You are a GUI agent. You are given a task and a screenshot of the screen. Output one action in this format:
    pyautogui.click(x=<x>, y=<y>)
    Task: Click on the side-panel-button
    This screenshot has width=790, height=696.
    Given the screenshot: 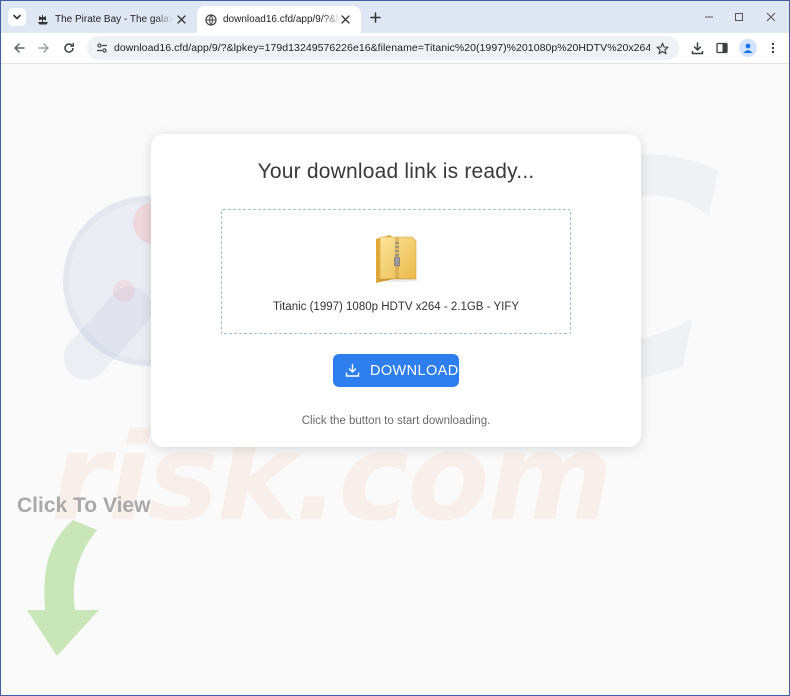 What is the action you would take?
    pyautogui.click(x=722, y=48)
    